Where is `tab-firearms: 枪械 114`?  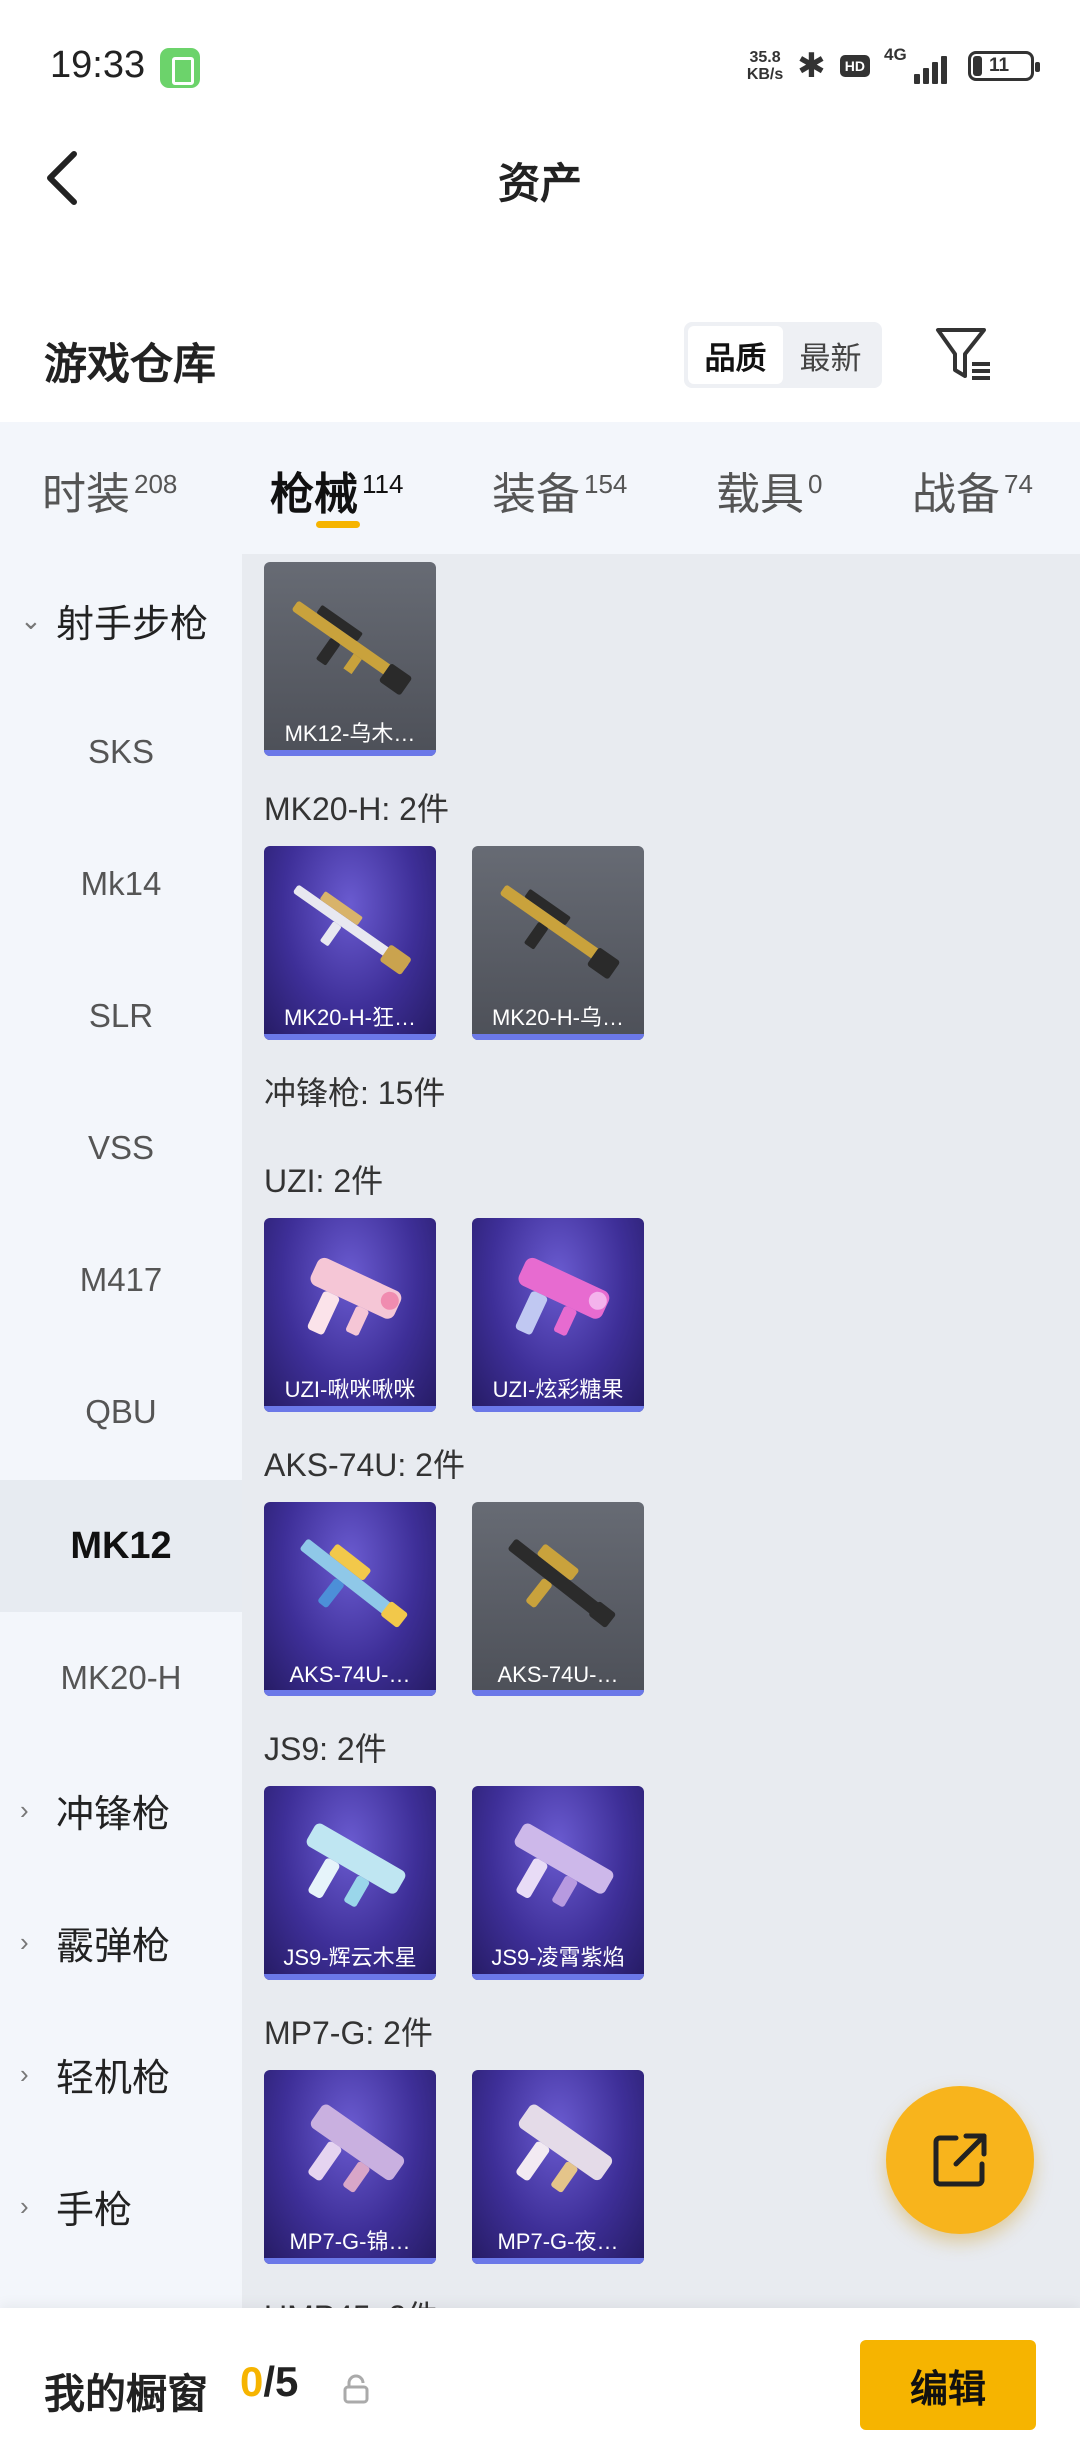
tab-firearms: 枪械 114 is located at coordinates (336, 490).